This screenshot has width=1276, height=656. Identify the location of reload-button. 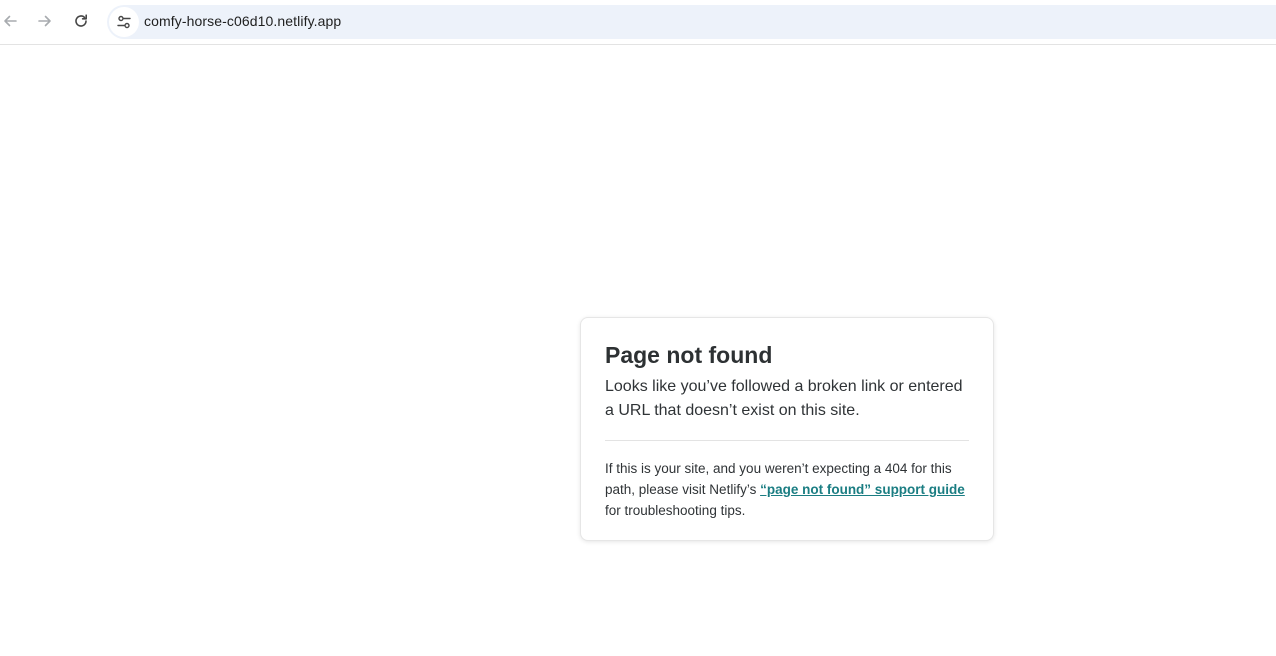
(81, 21).